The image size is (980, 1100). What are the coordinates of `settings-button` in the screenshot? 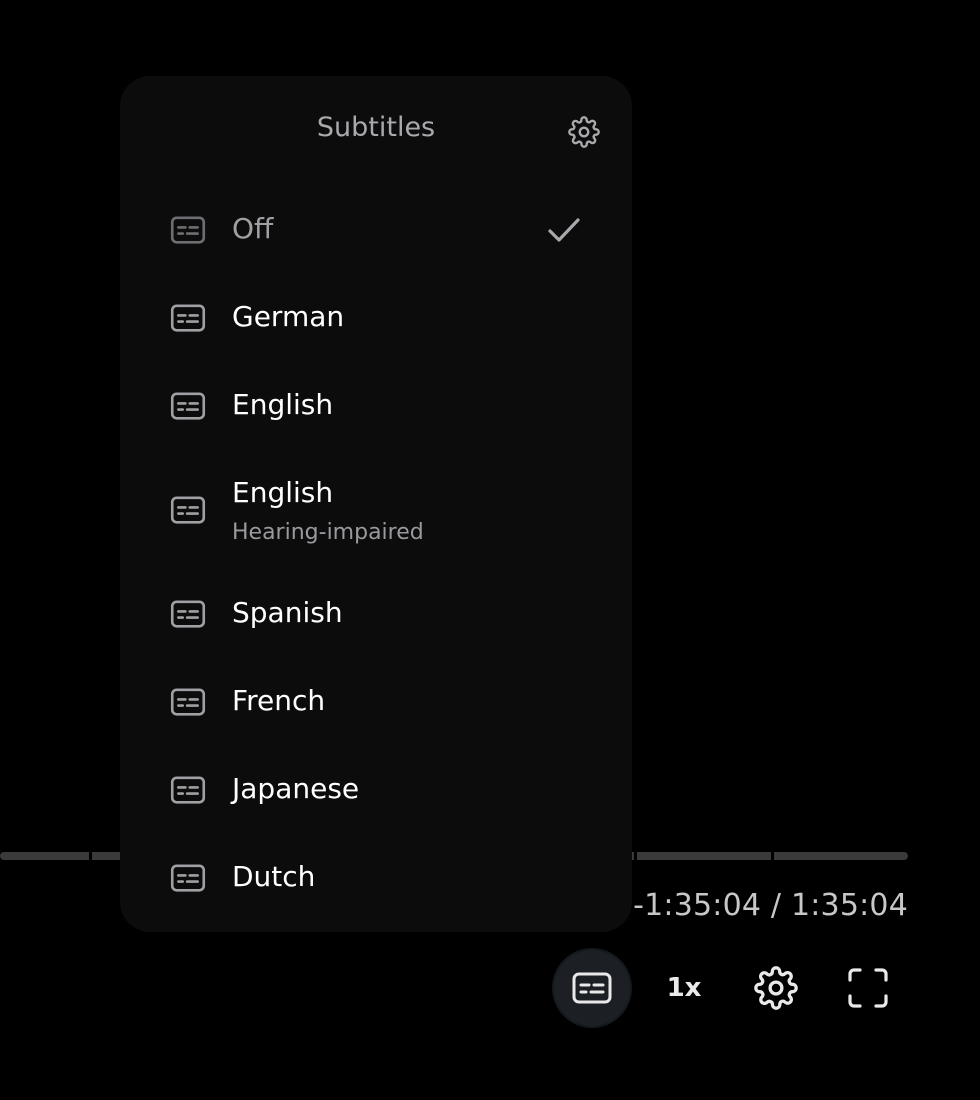 It's located at (776, 988).